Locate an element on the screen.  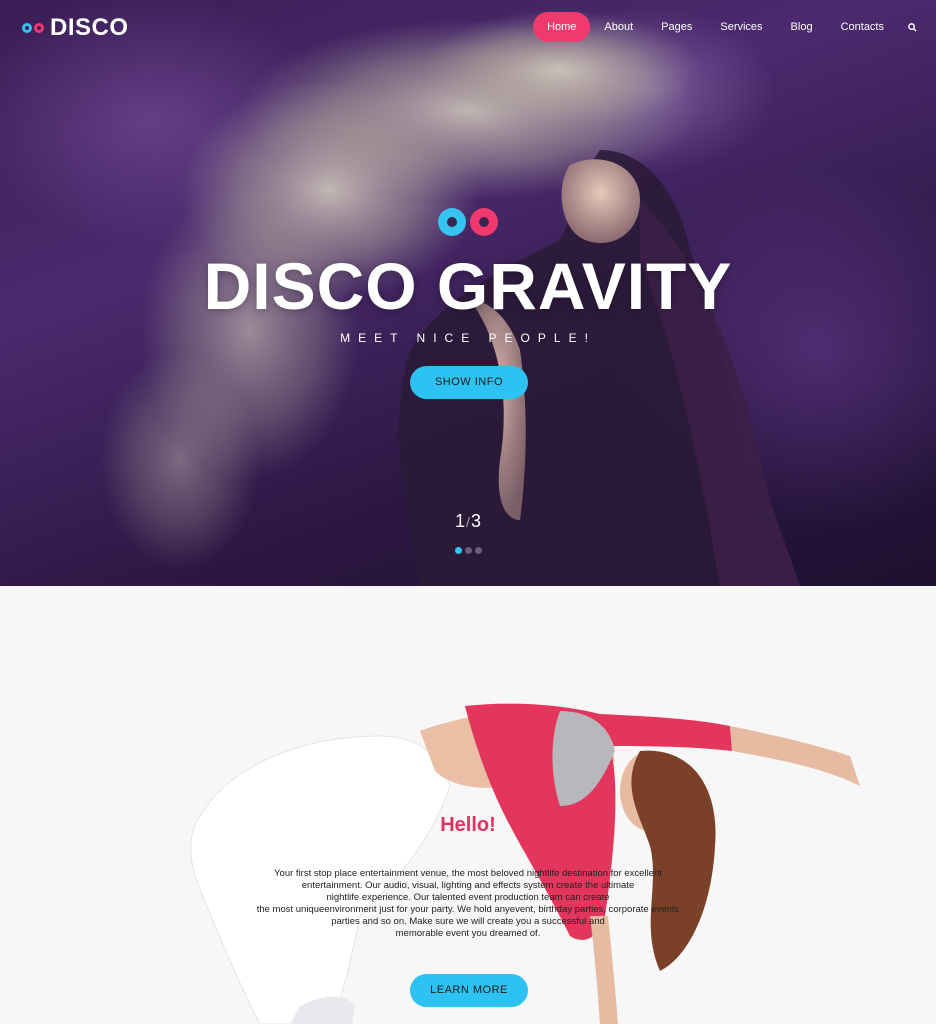
search-icon is located at coordinates (912, 27).